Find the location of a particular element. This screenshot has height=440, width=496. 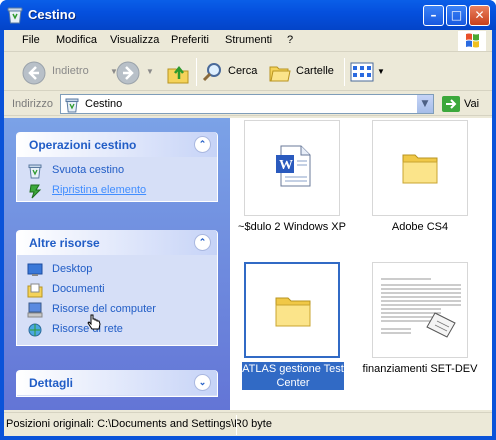

address-label: Indirizzo is located at coordinates (32, 104).